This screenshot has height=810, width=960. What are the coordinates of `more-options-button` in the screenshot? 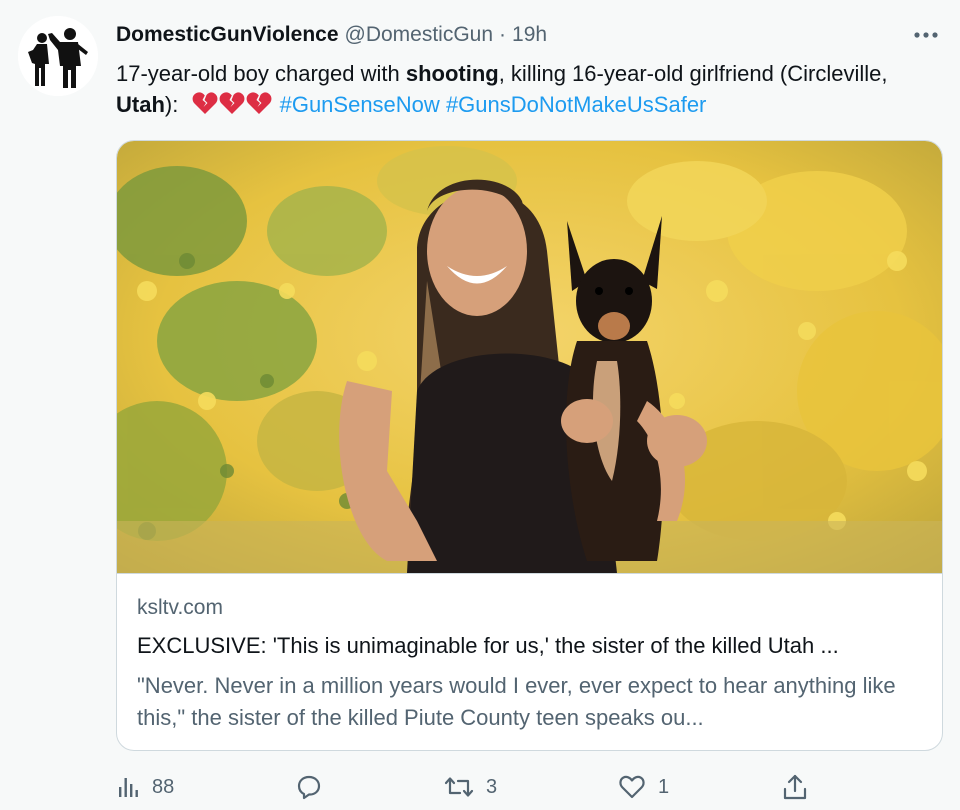 It's located at (926, 35).